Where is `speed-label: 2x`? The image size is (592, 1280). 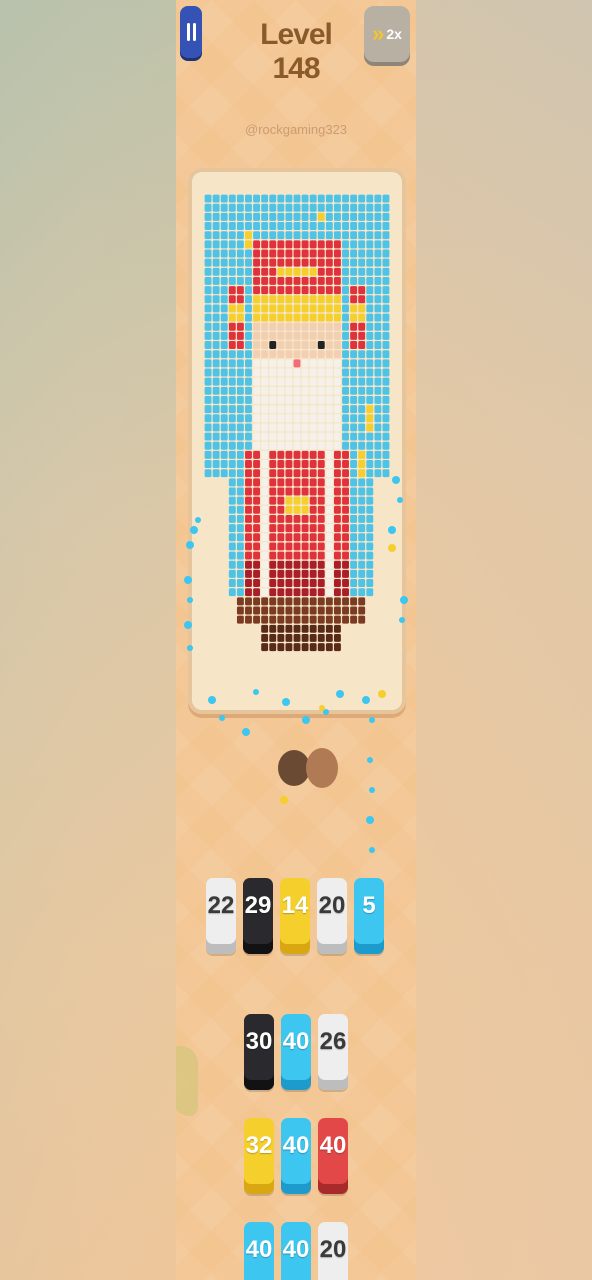 speed-label: 2x is located at coordinates (394, 34).